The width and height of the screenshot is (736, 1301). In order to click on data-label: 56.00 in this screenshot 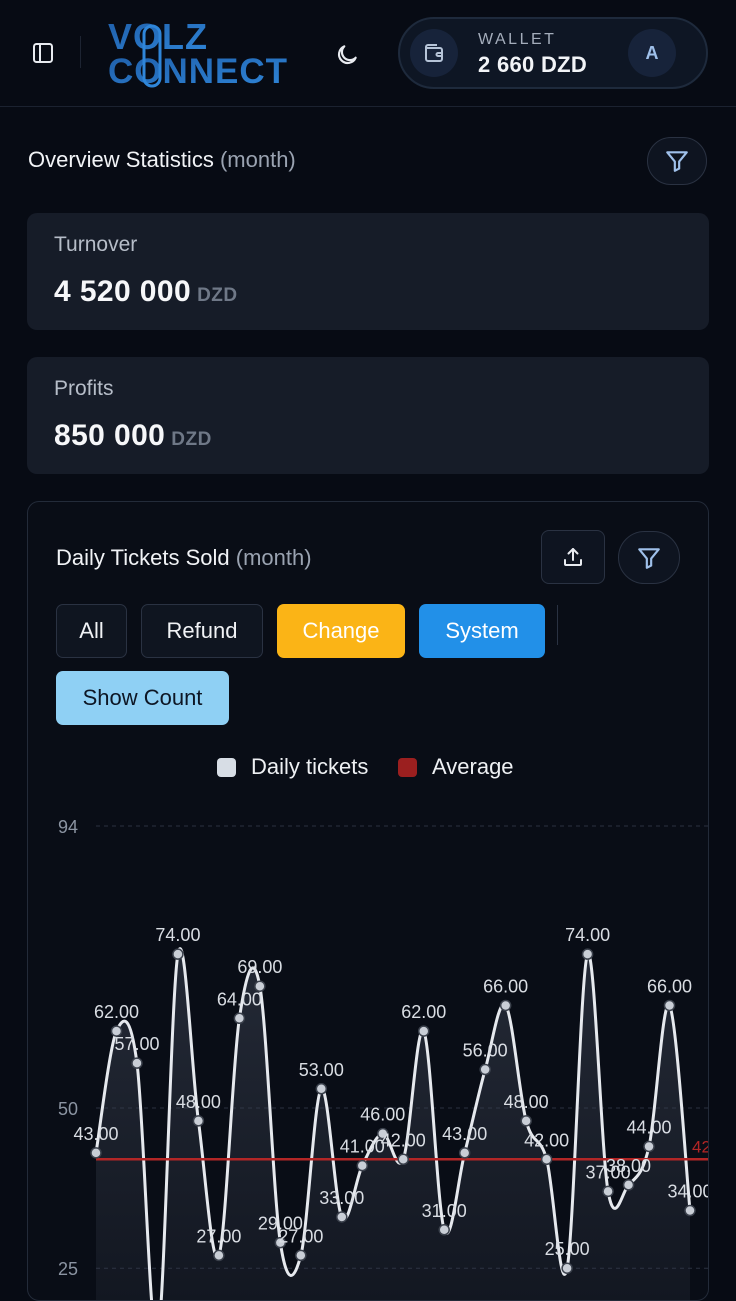, I will do `click(485, 1051)`.